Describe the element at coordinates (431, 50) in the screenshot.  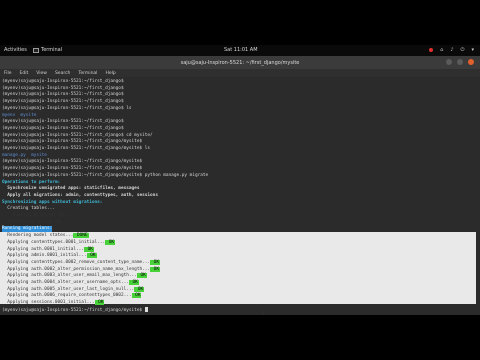
I see `record-icon` at that location.